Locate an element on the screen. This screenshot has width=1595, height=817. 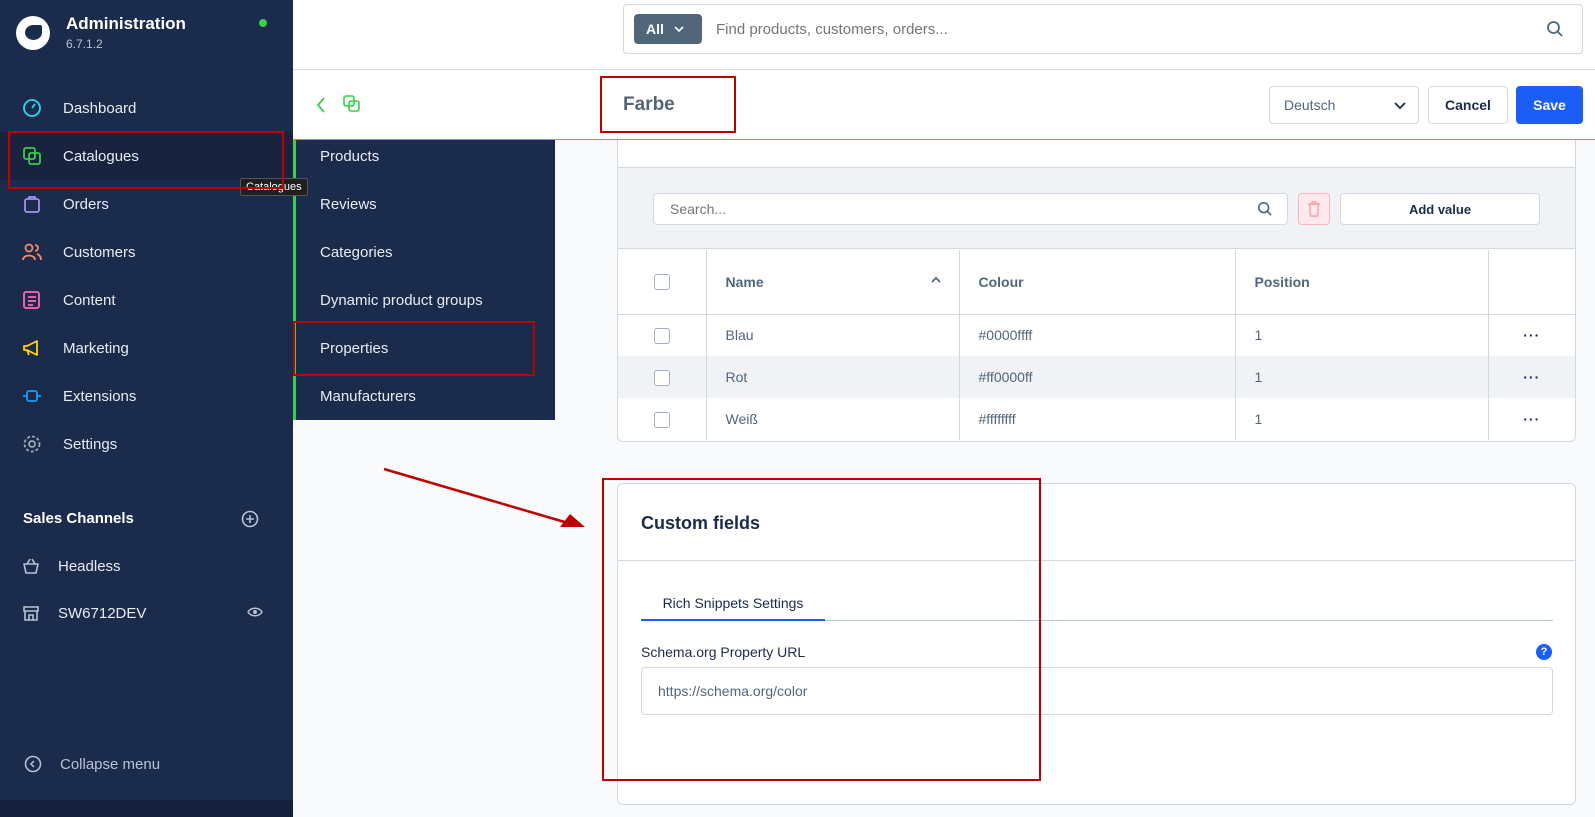
values-search is located at coordinates (970, 209).